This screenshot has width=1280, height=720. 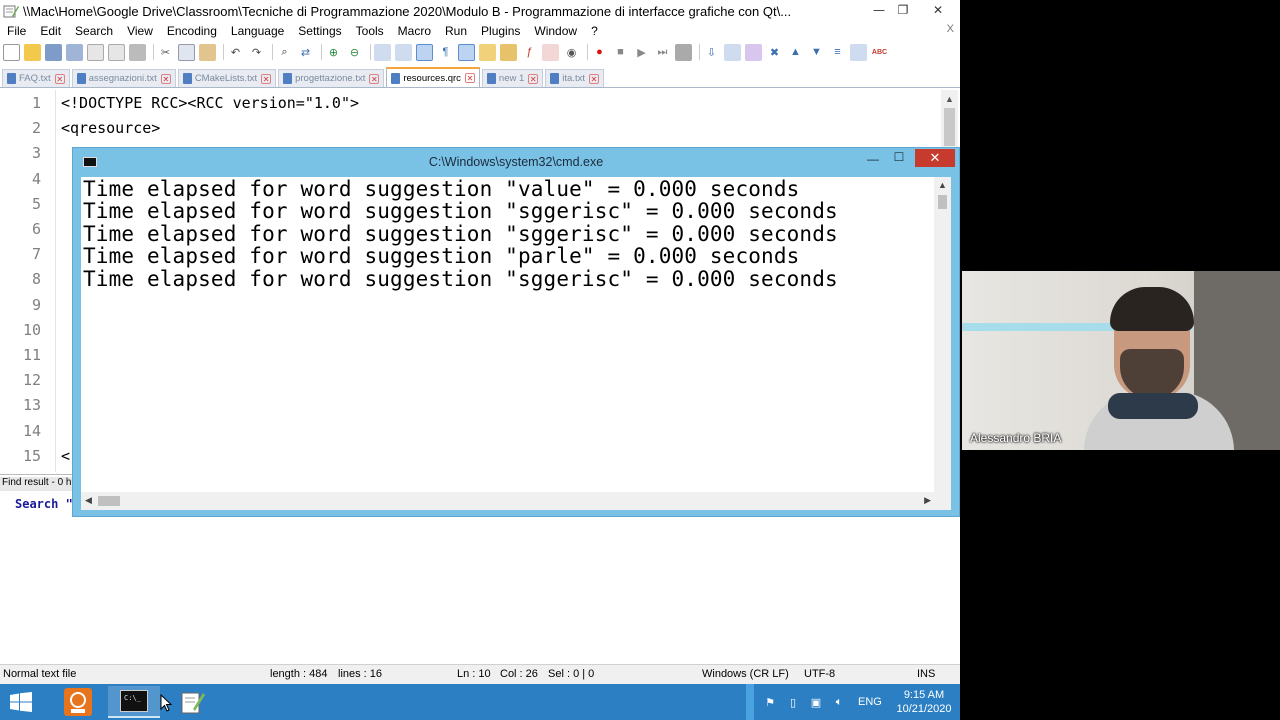 What do you see at coordinates (207, 52) in the screenshot?
I see `paste-icon` at bounding box center [207, 52].